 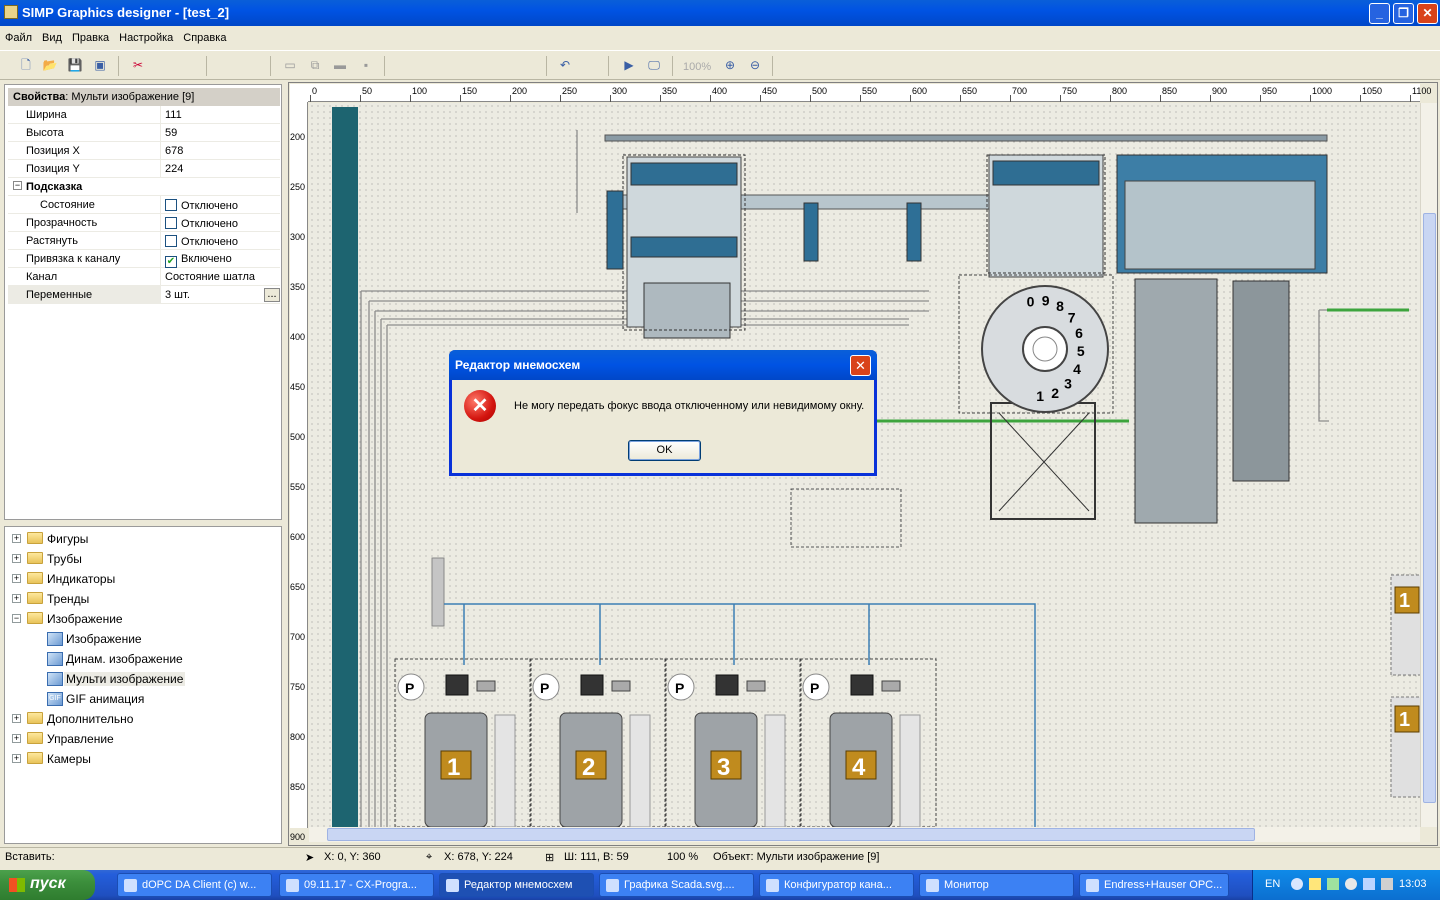 I want to click on task-monitor: Монитор, so click(x=996, y=885).